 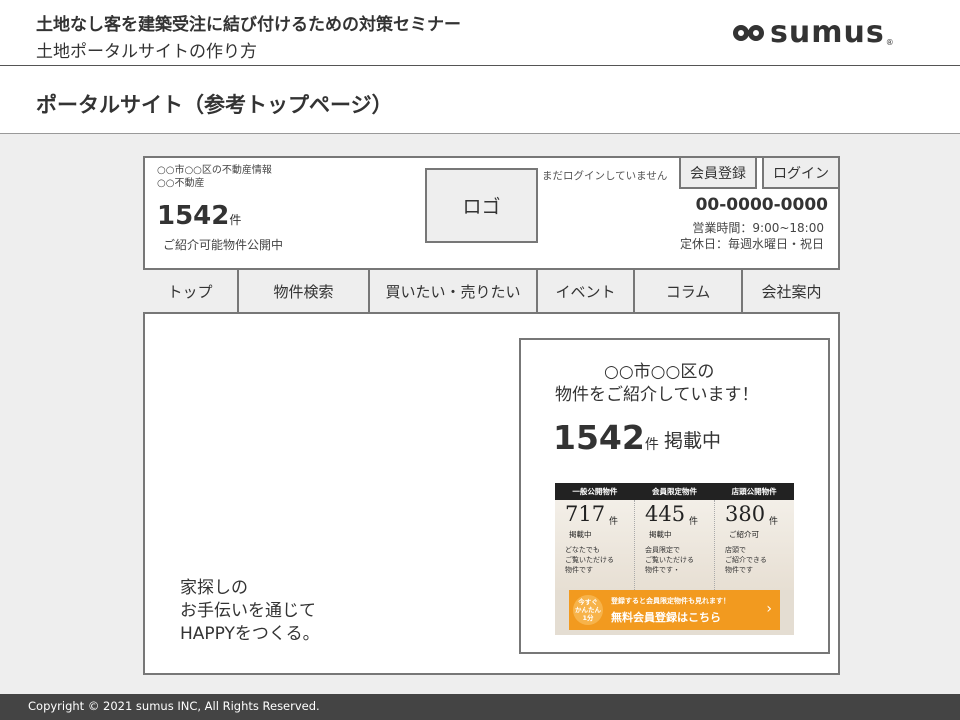 I want to click on site-property-count: 1542件, so click(x=199, y=216).